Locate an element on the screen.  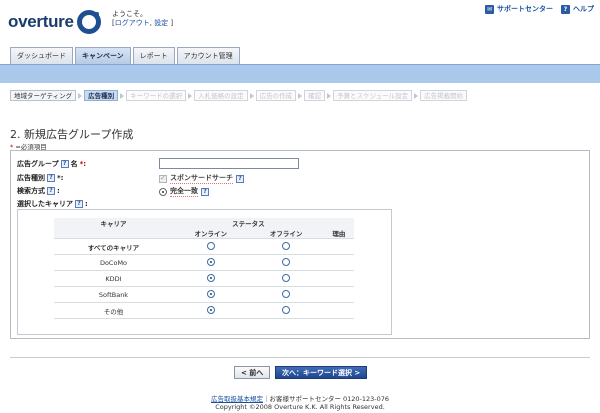
carrier-row: 選択したキャリア ? : is located at coordinates (52, 204).